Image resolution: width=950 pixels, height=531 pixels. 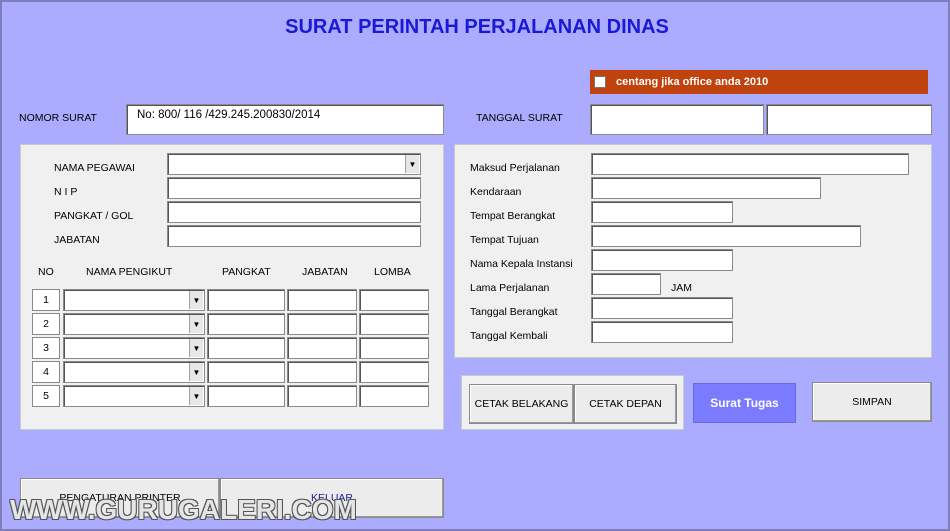 I want to click on tanggal-berangkat-input, so click(x=662, y=308).